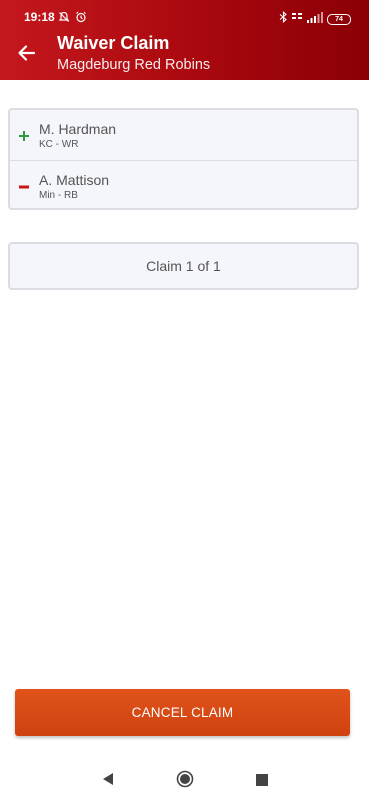 The height and width of the screenshot is (800, 369). I want to click on player-team-position: KC - WR, so click(59, 144).